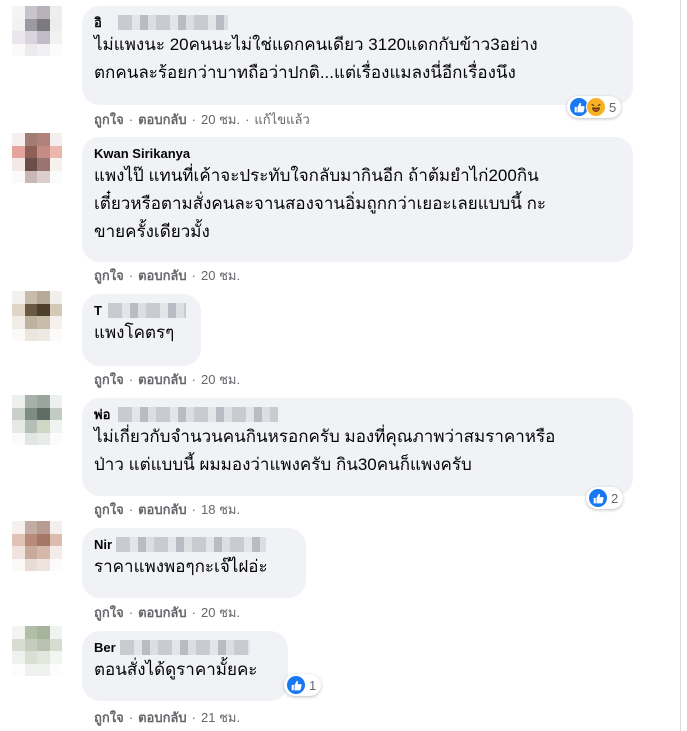  Describe the element at coordinates (220, 717) in the screenshot. I see `timestamp: 21 ชม.` at that location.